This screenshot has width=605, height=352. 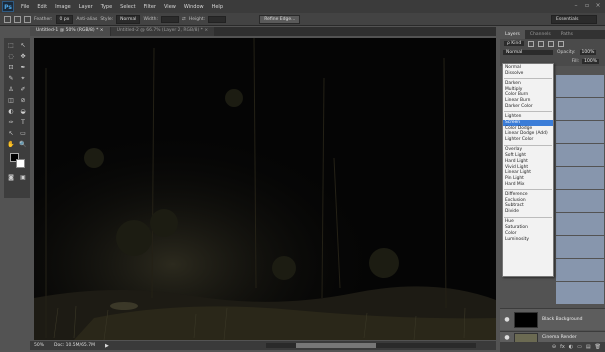 I want to click on blend-option-luminosity: Luminosity, so click(x=528, y=240).